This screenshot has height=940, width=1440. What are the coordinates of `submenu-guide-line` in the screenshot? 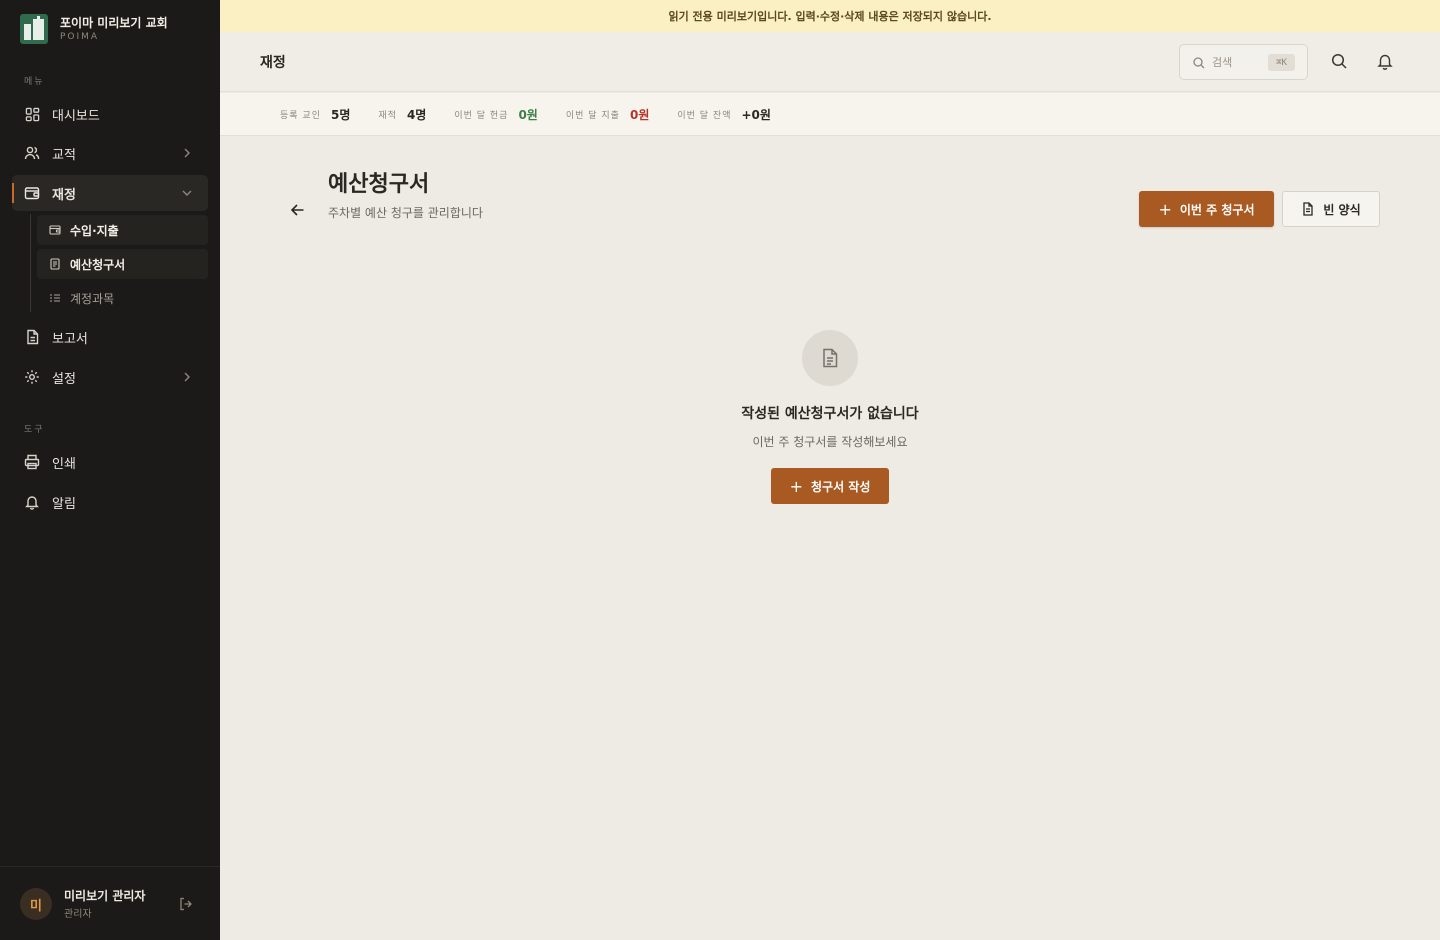 It's located at (30, 263).